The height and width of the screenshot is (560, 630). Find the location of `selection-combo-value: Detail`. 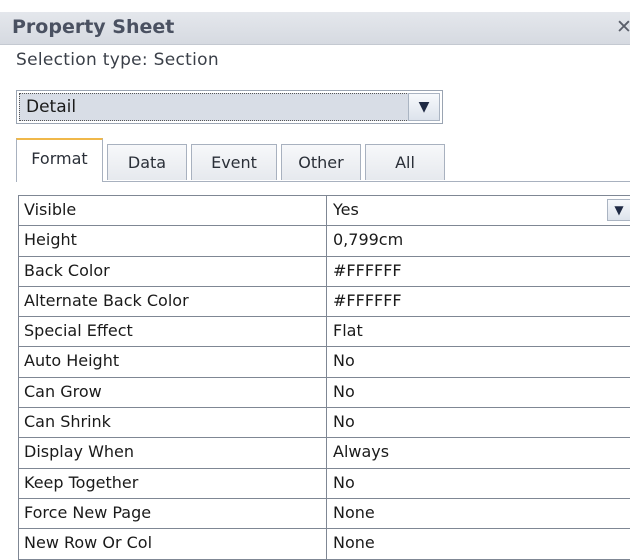

selection-combo-value: Detail is located at coordinates (51, 107).